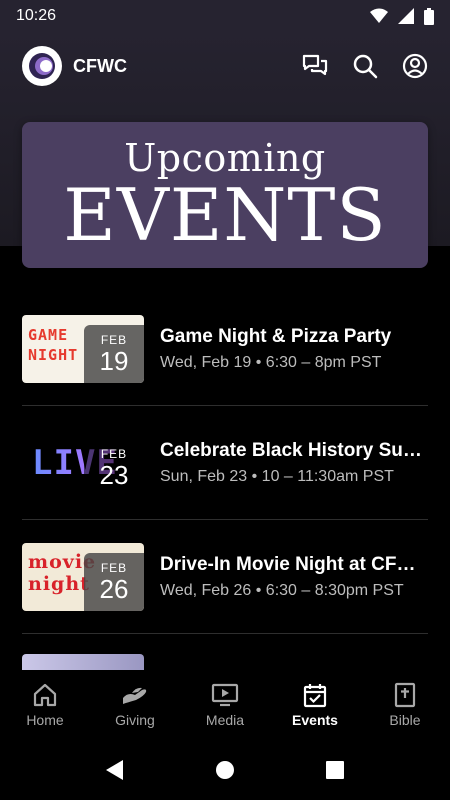  Describe the element at coordinates (115, 770) in the screenshot. I see `back-icon` at that location.